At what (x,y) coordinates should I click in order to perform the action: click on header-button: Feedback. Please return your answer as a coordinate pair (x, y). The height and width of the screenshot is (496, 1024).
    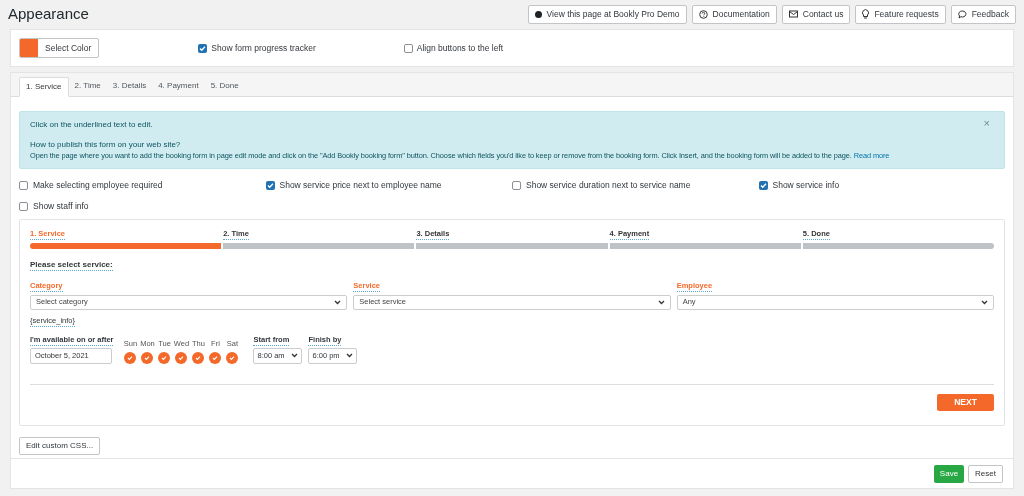
    Looking at the image, I should click on (983, 14).